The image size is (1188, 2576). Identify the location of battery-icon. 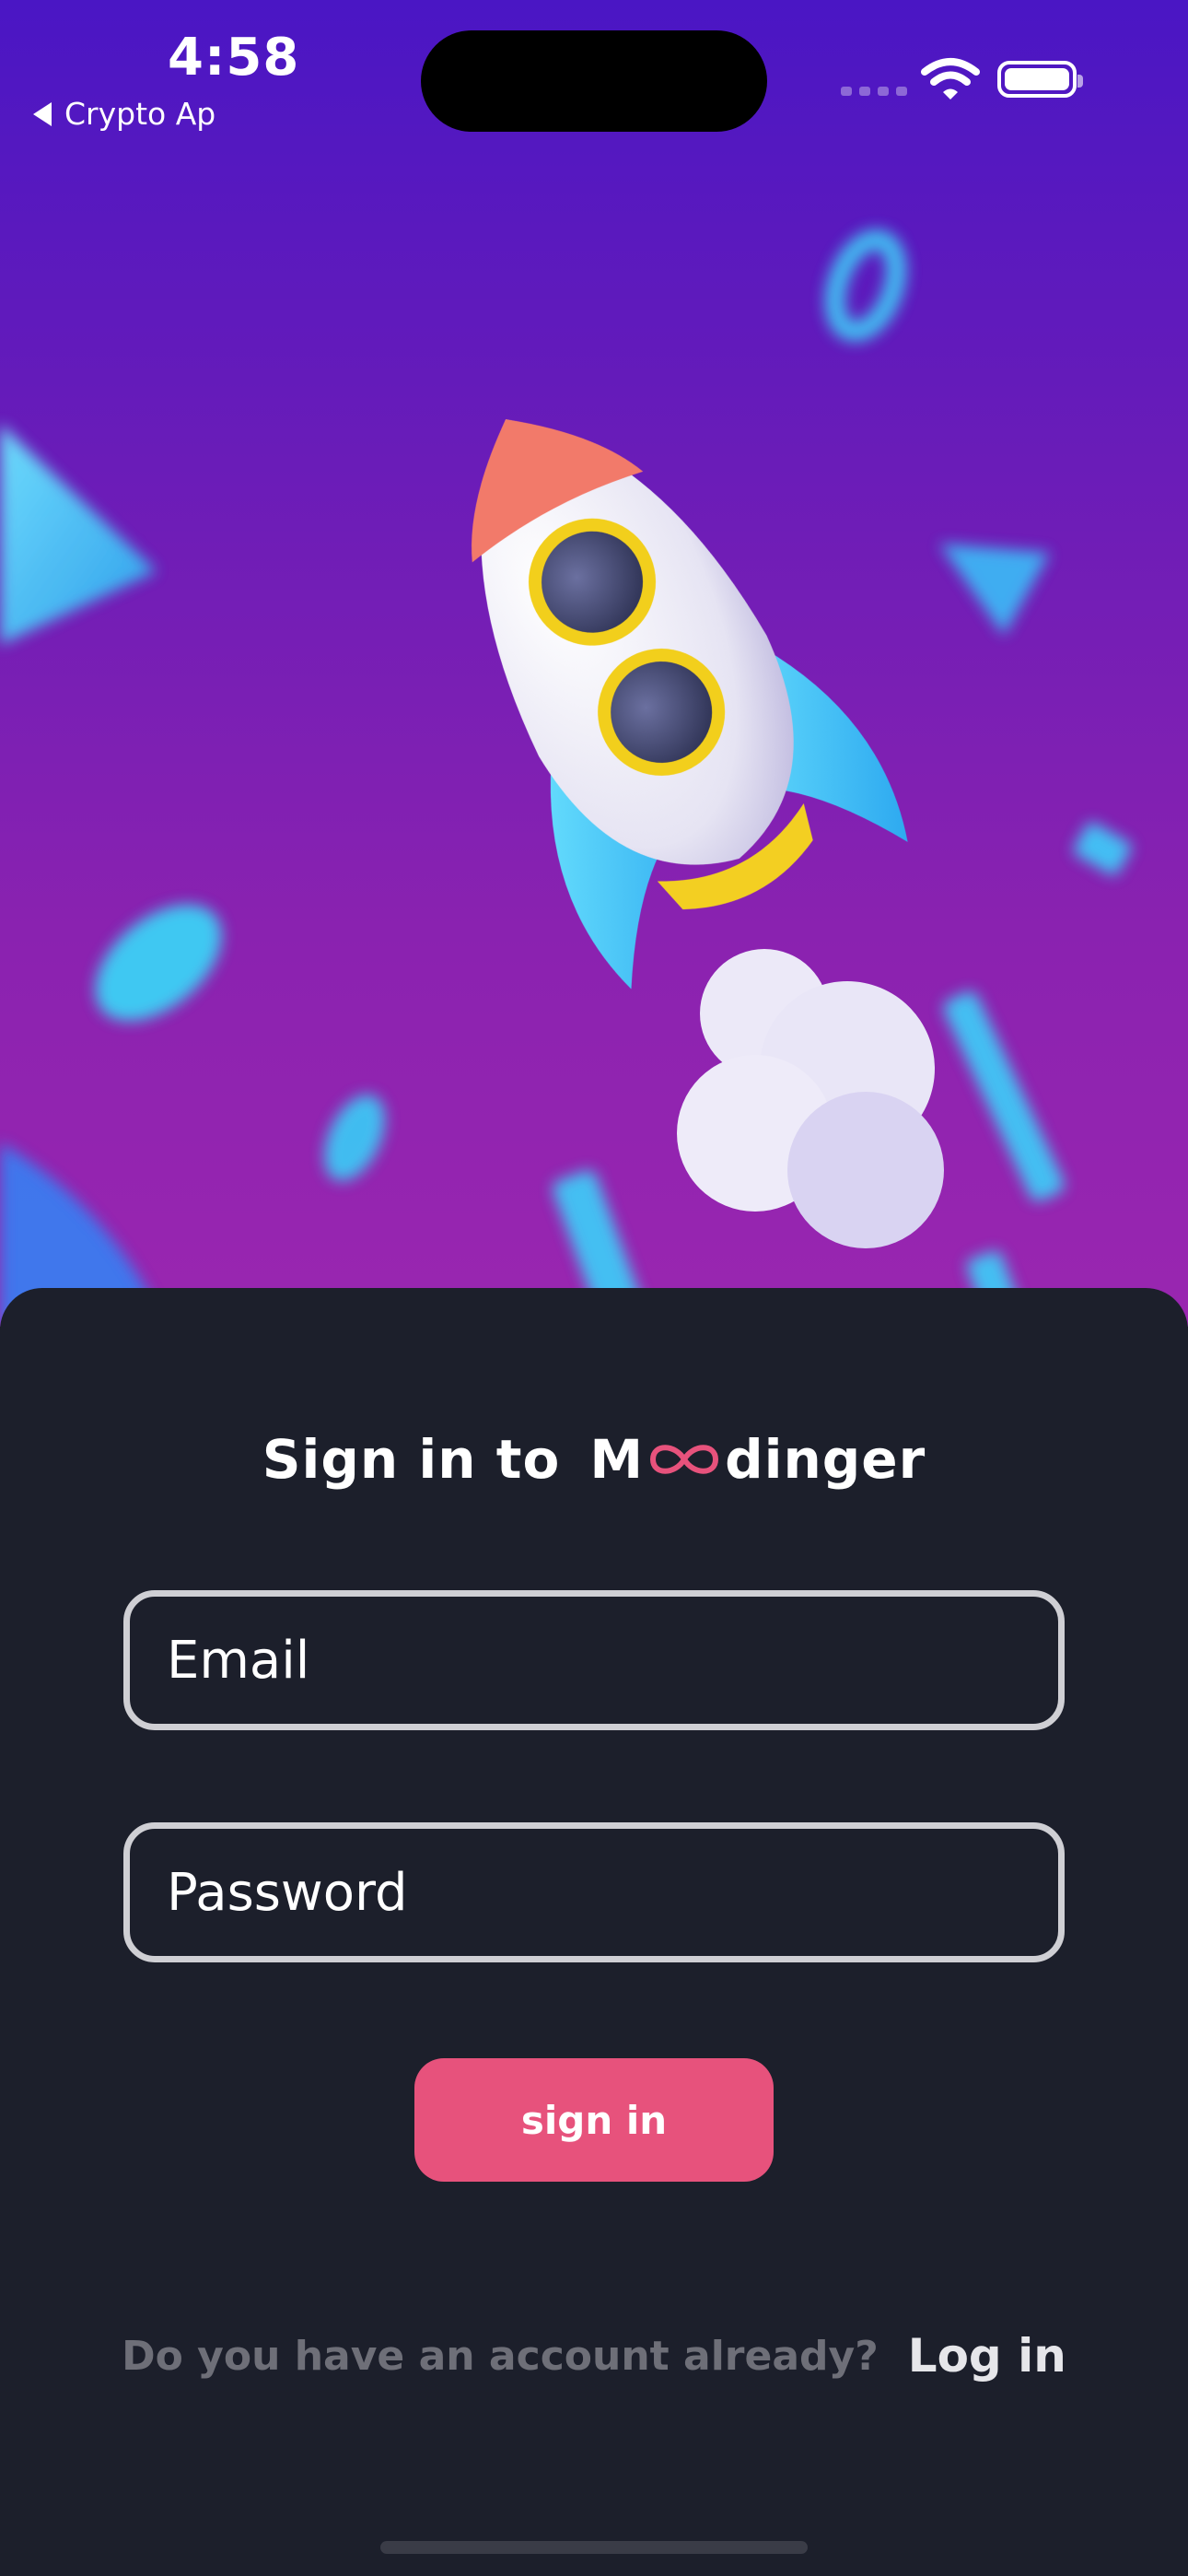
(1040, 79).